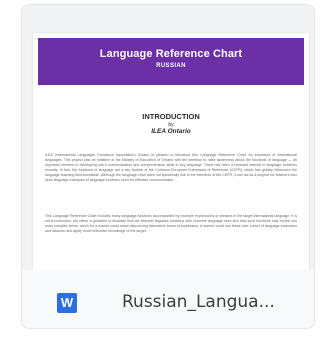  Describe the element at coordinates (171, 54) in the screenshot. I see `document-banner-title: Language Reference Chart` at that location.